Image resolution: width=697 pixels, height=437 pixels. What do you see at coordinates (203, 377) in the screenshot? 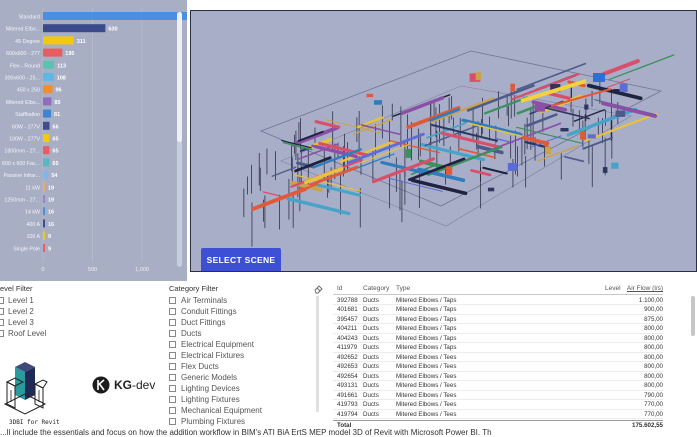
I see `category-filter-item: Generic Models` at bounding box center [203, 377].